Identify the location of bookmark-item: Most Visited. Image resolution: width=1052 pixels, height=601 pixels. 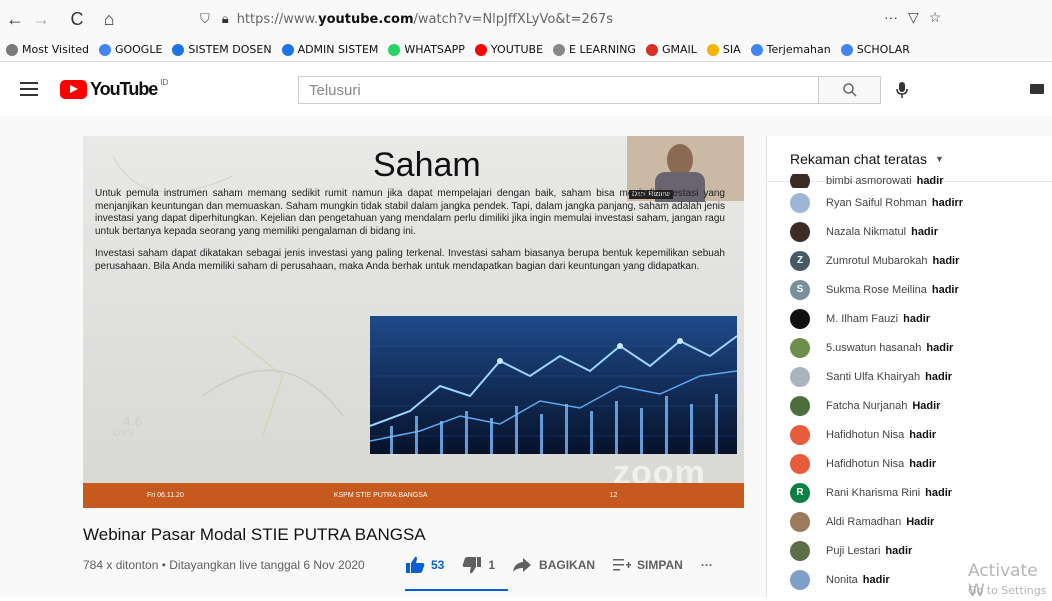
(47, 49).